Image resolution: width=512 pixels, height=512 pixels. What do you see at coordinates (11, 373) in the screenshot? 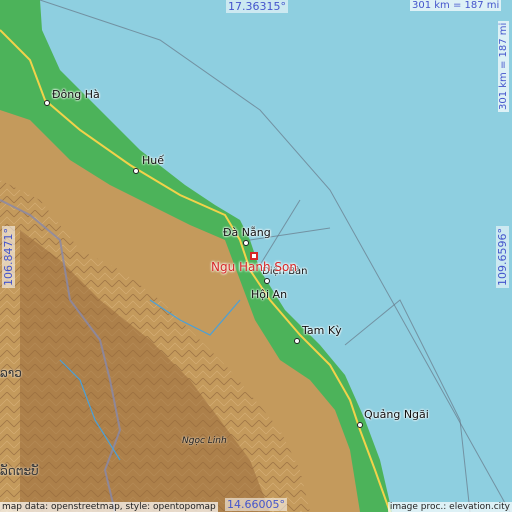
I see `laos-label: ລາວ` at bounding box center [11, 373].